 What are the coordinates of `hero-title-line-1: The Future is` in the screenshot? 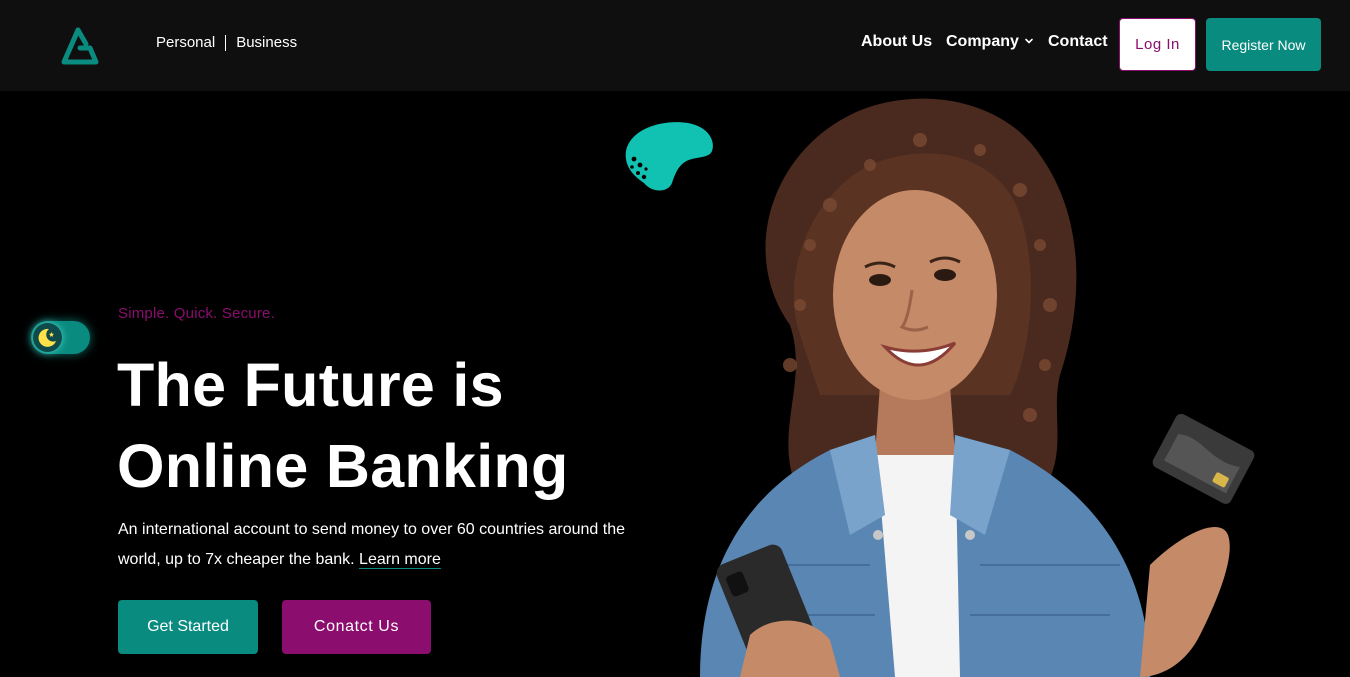 It's located at (310, 385).